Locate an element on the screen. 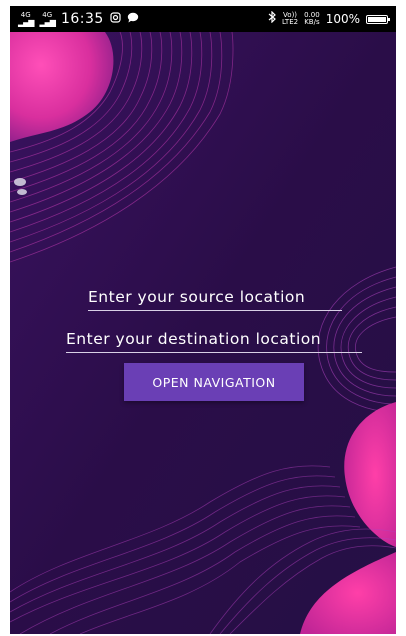 The image size is (406, 636). destination-location-input: Enter your destination location is located at coordinates (214, 341).